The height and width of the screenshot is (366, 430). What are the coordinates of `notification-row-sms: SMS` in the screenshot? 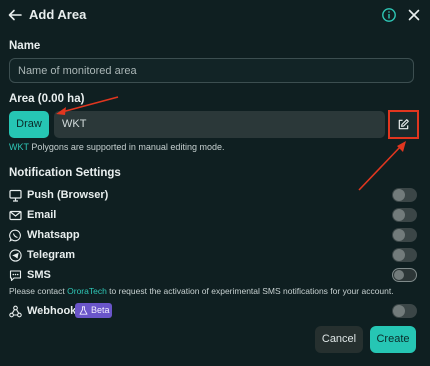 It's located at (214, 276).